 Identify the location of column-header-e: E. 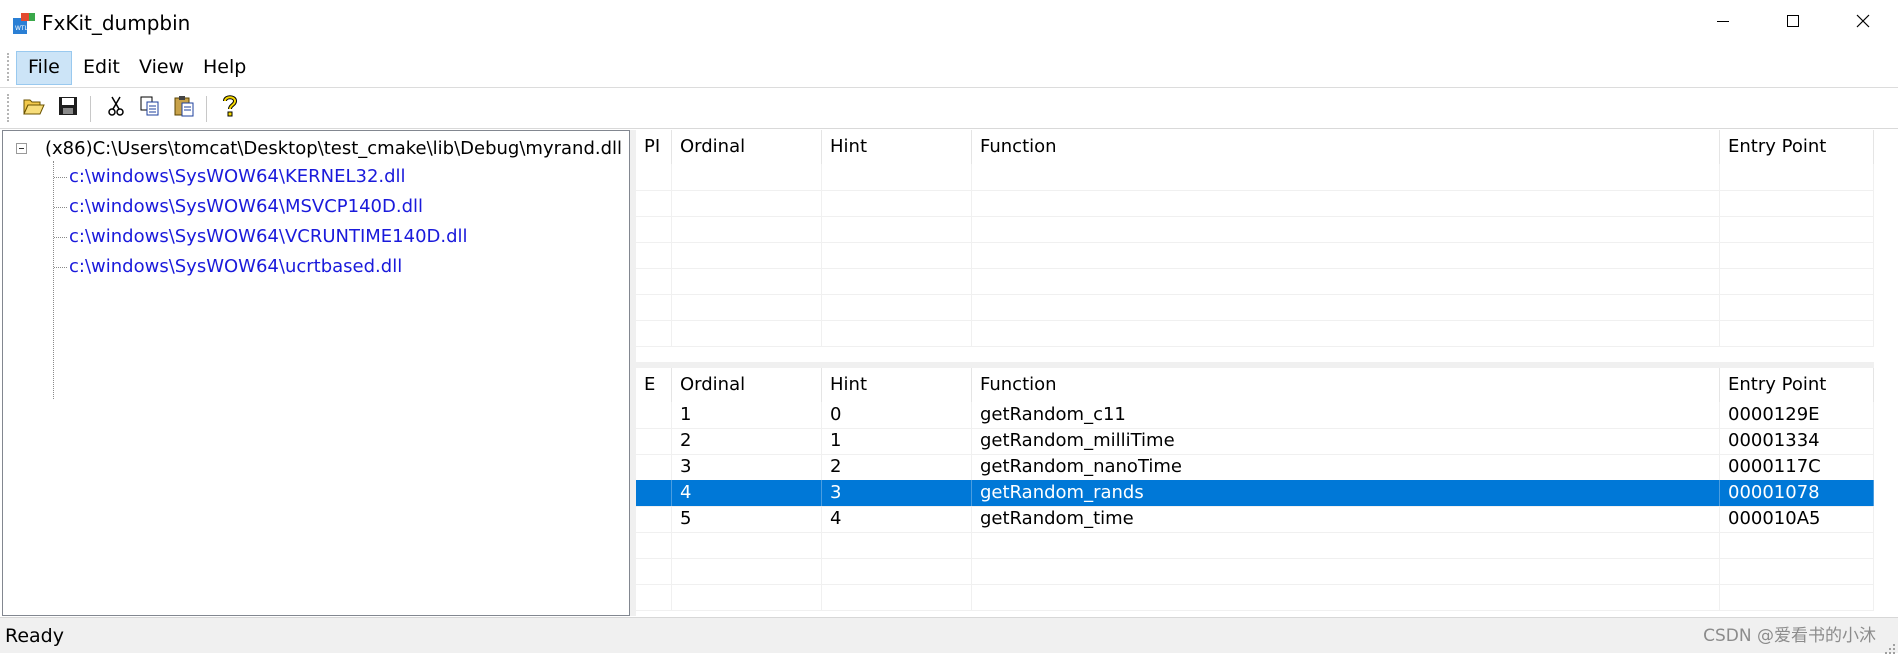
(654, 385).